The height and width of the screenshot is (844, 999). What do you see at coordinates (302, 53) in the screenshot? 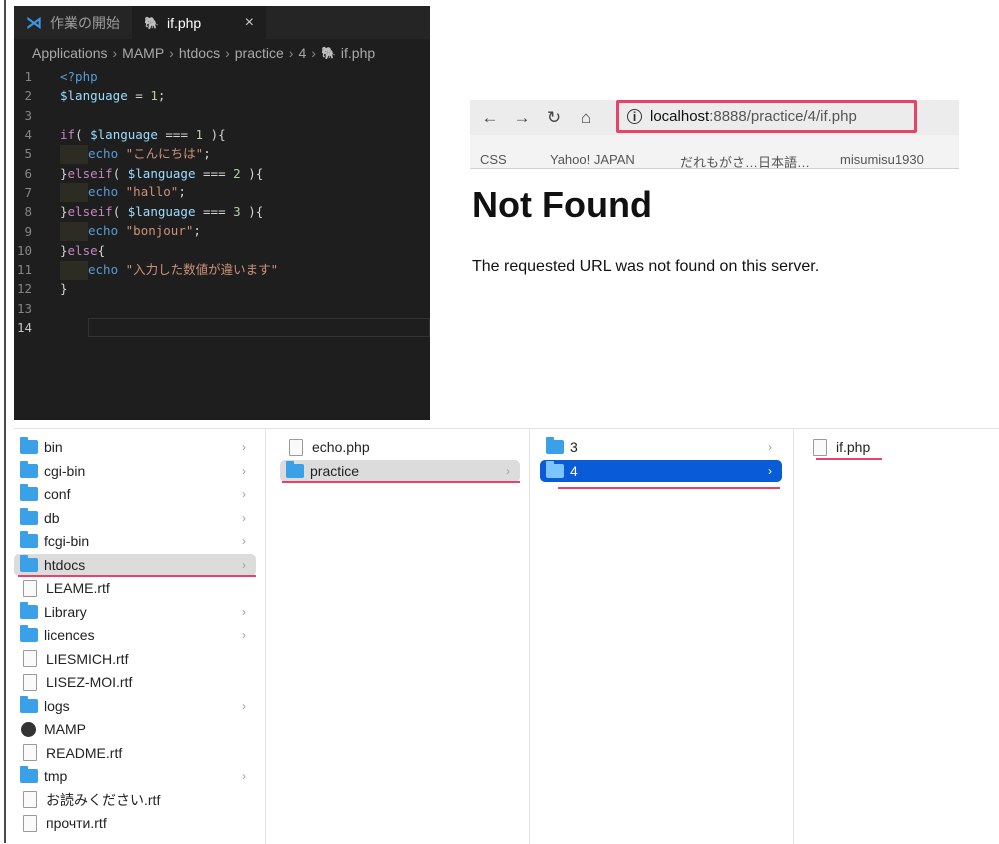
I see `breadcrumb-item: 4` at bounding box center [302, 53].